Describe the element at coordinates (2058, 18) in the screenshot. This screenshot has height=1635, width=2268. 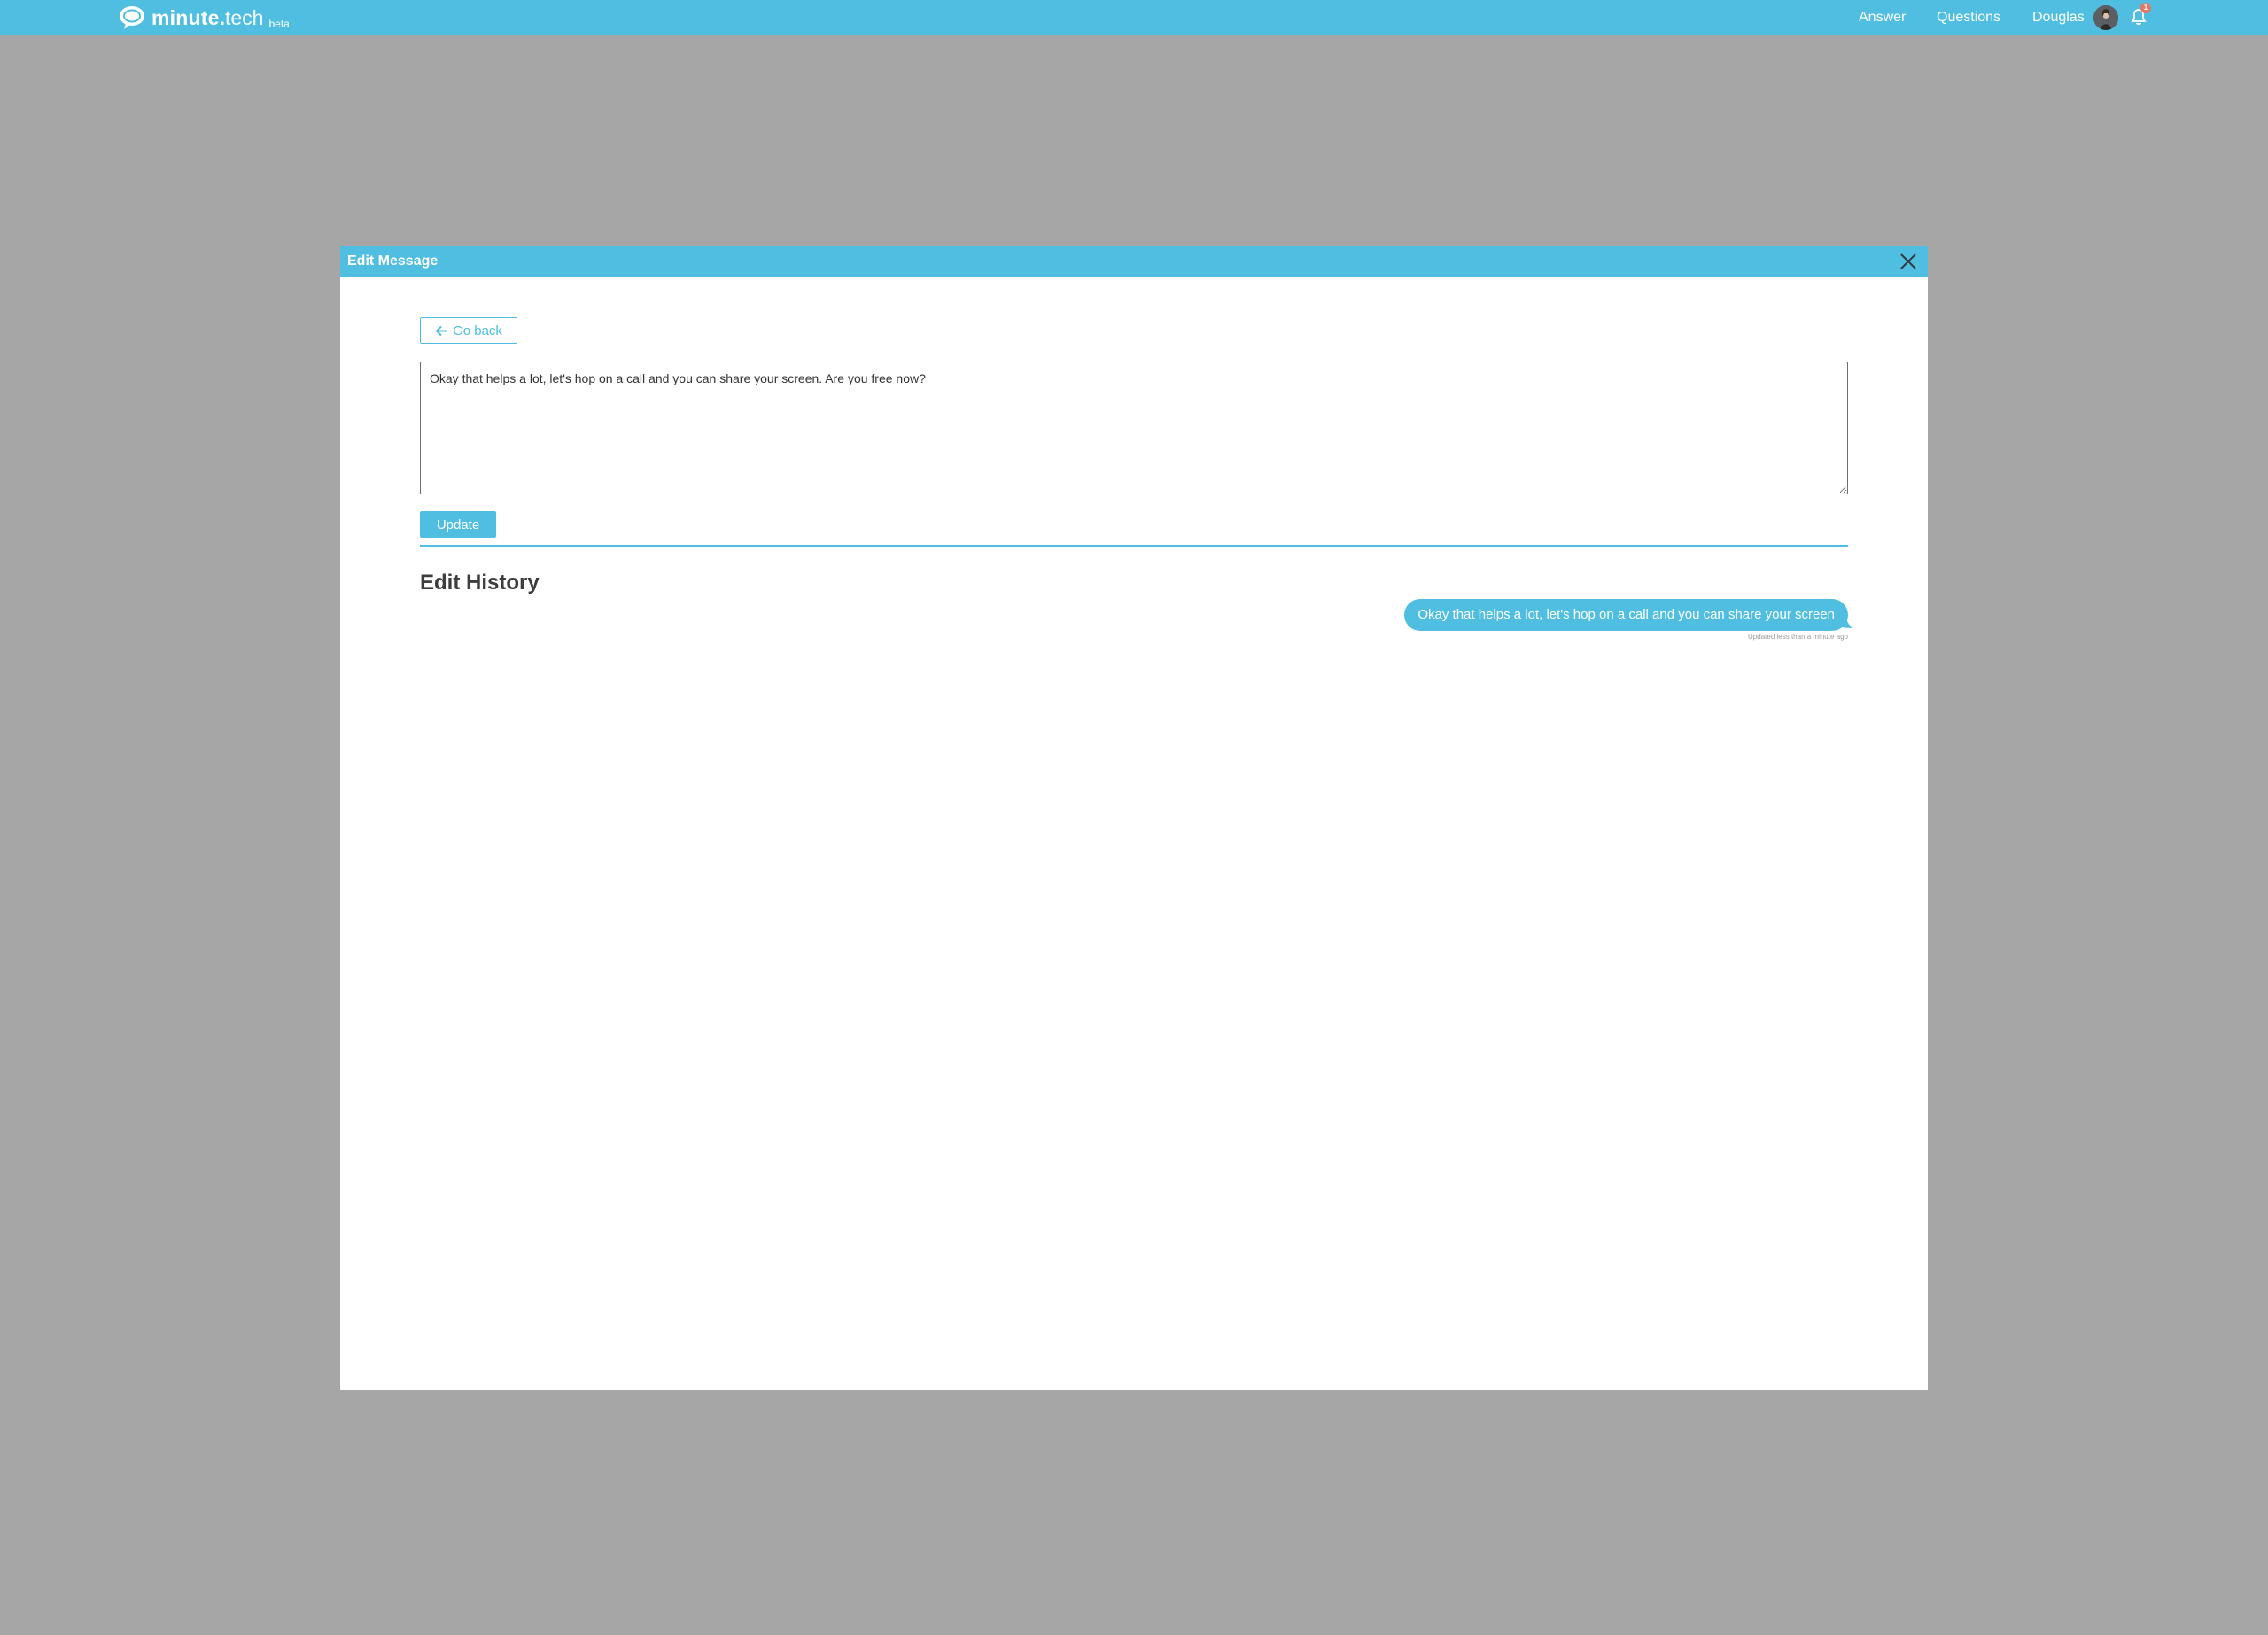
I see `nav-user-link: Douglas` at that location.